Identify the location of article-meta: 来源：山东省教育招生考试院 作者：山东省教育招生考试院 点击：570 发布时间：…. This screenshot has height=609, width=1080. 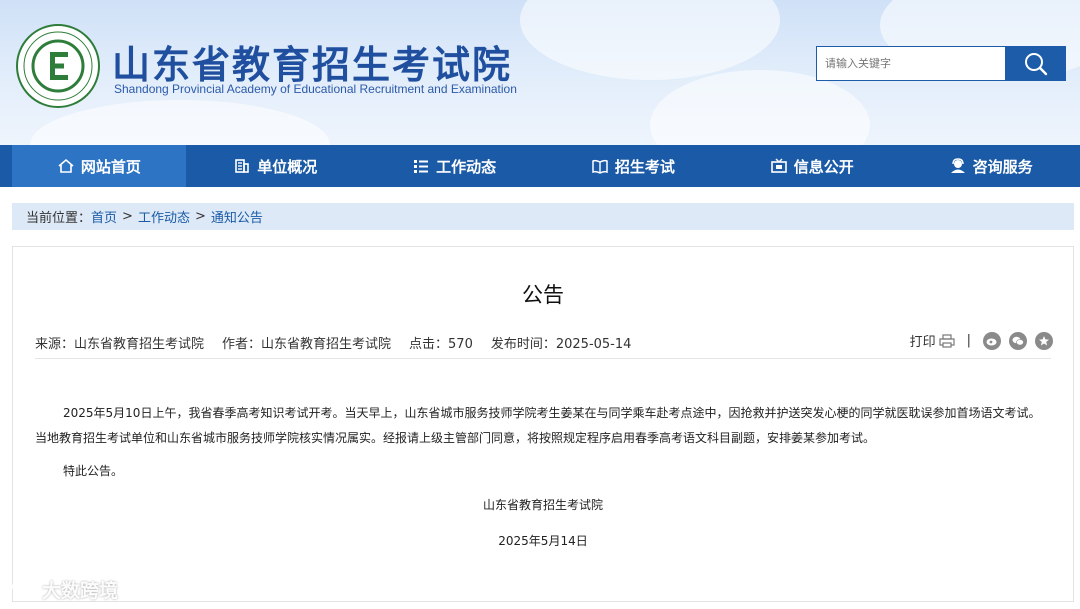
(333, 342).